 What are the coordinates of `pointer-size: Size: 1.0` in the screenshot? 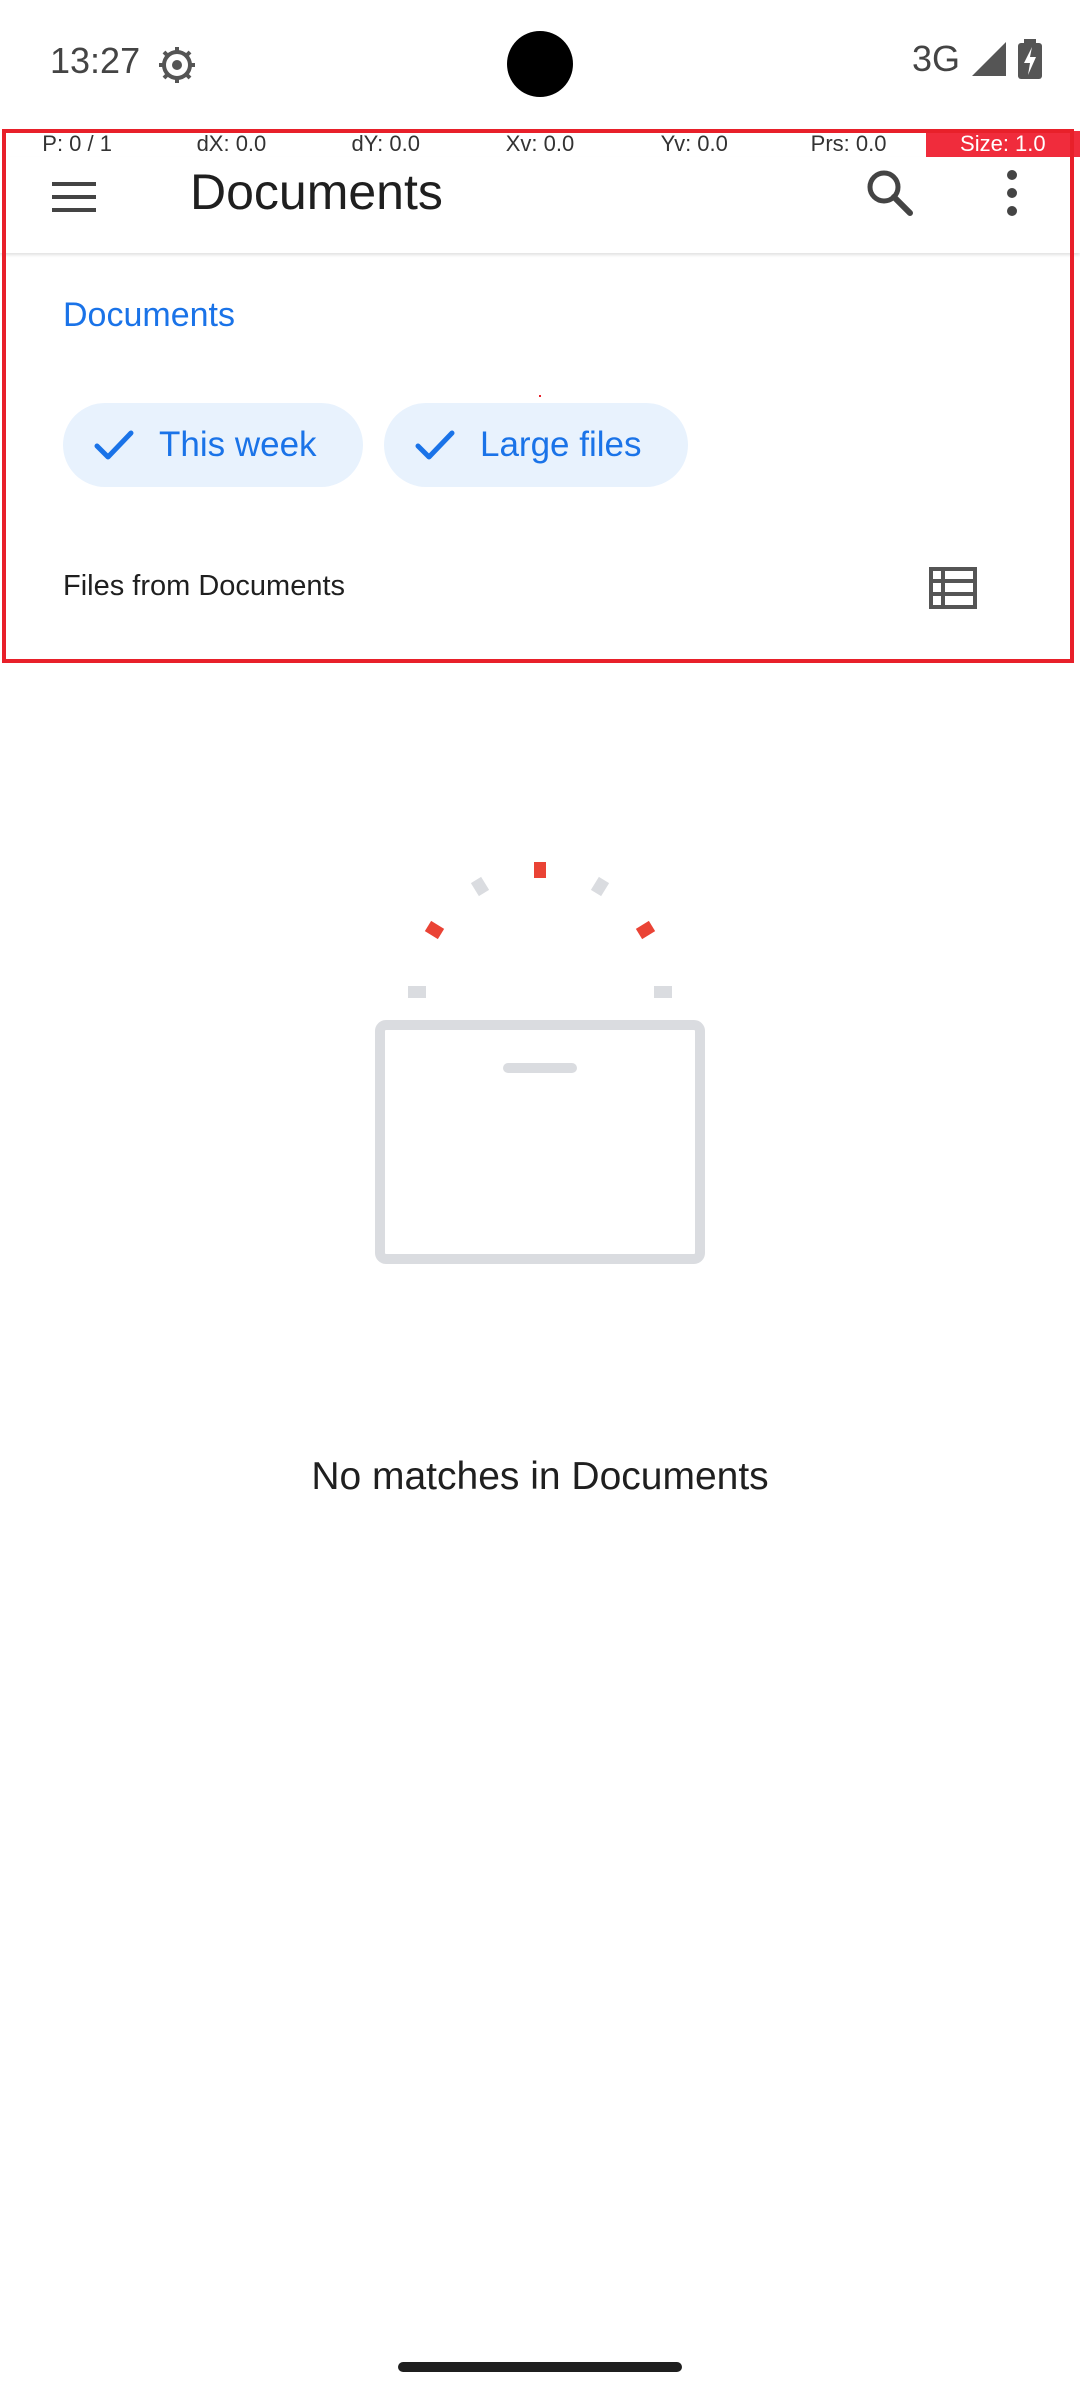 It's located at (1002, 144).